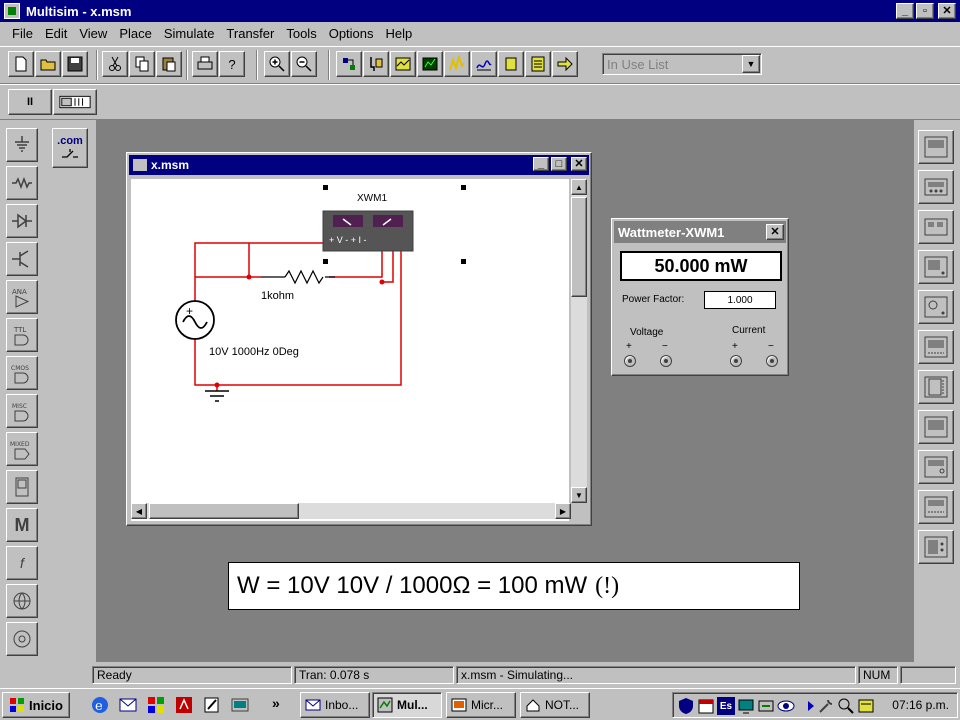  What do you see at coordinates (115, 64) in the screenshot?
I see `cut-icon` at bounding box center [115, 64].